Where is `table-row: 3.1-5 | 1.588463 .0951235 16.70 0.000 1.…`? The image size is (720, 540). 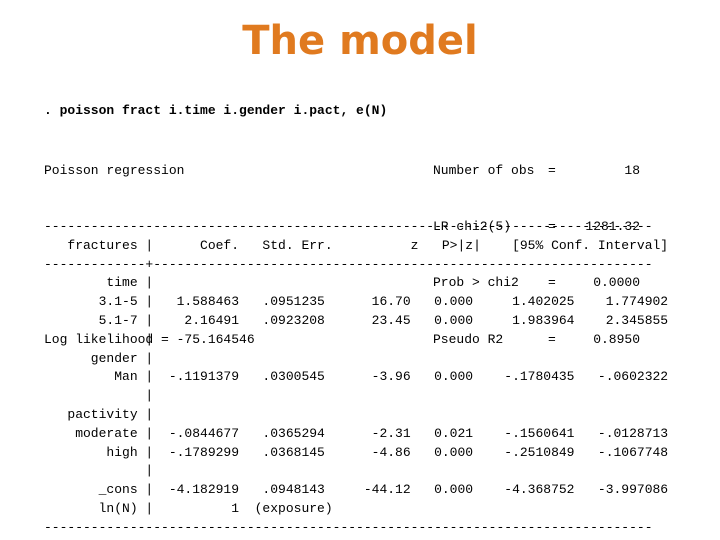
table-row: 3.1-5 | 1.588463 .0951235 16.70 0.000 1.… is located at coordinates (356, 302).